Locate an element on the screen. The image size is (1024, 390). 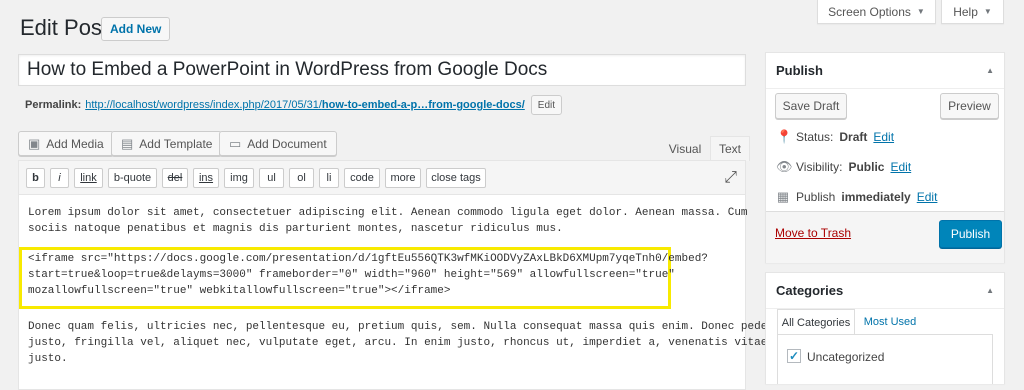
screen-options-label: Screen Options is located at coordinates (869, 11).